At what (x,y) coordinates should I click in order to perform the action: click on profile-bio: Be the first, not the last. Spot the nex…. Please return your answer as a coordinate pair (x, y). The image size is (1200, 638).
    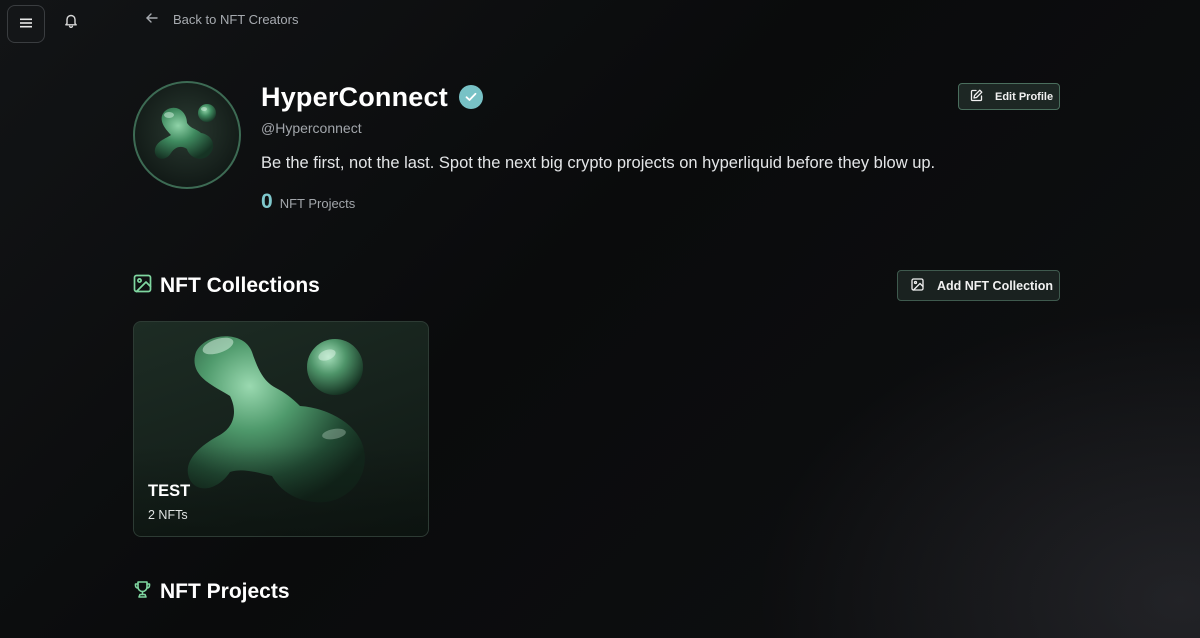
    Looking at the image, I should click on (598, 163).